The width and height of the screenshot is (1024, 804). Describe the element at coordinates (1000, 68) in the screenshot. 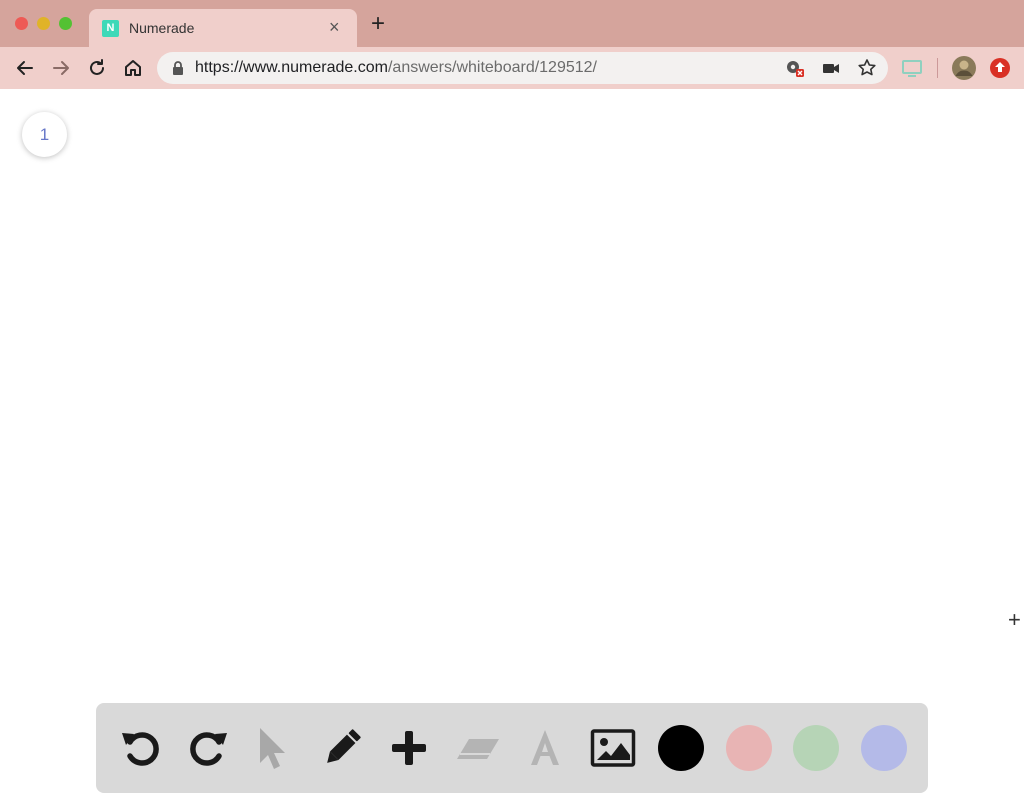

I see `update-icon` at that location.